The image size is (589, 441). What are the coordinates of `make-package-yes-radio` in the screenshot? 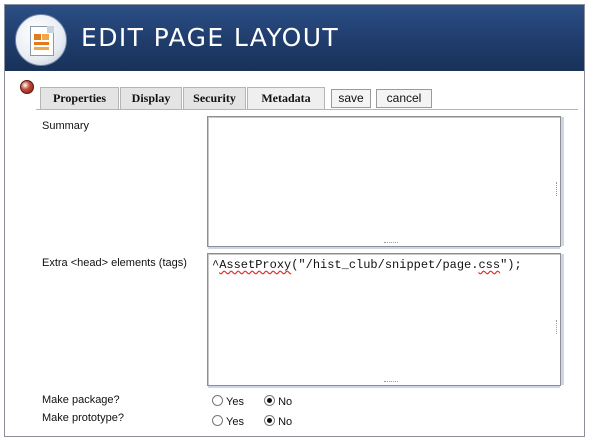 It's located at (217, 400).